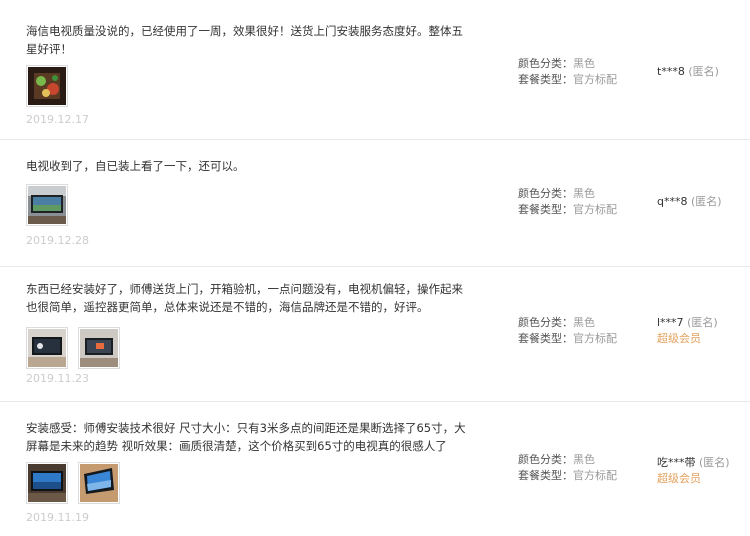  What do you see at coordinates (693, 471) in the screenshot?
I see `reviewer: 吃***带 (匿名) 超级会员` at bounding box center [693, 471].